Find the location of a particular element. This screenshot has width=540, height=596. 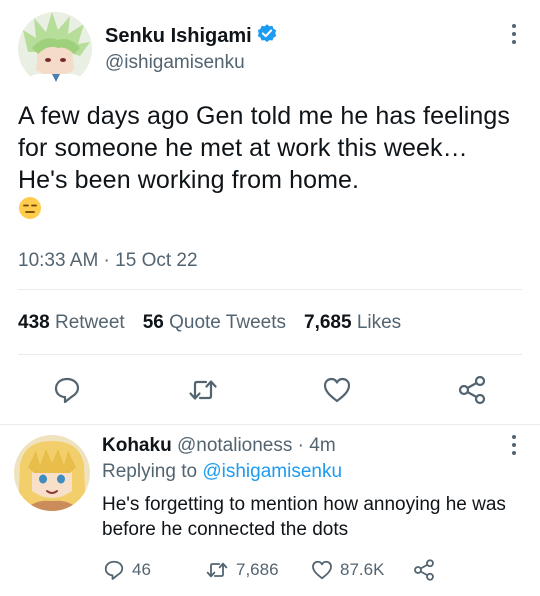

reply-reply-button: 46 is located at coordinates (126, 570).